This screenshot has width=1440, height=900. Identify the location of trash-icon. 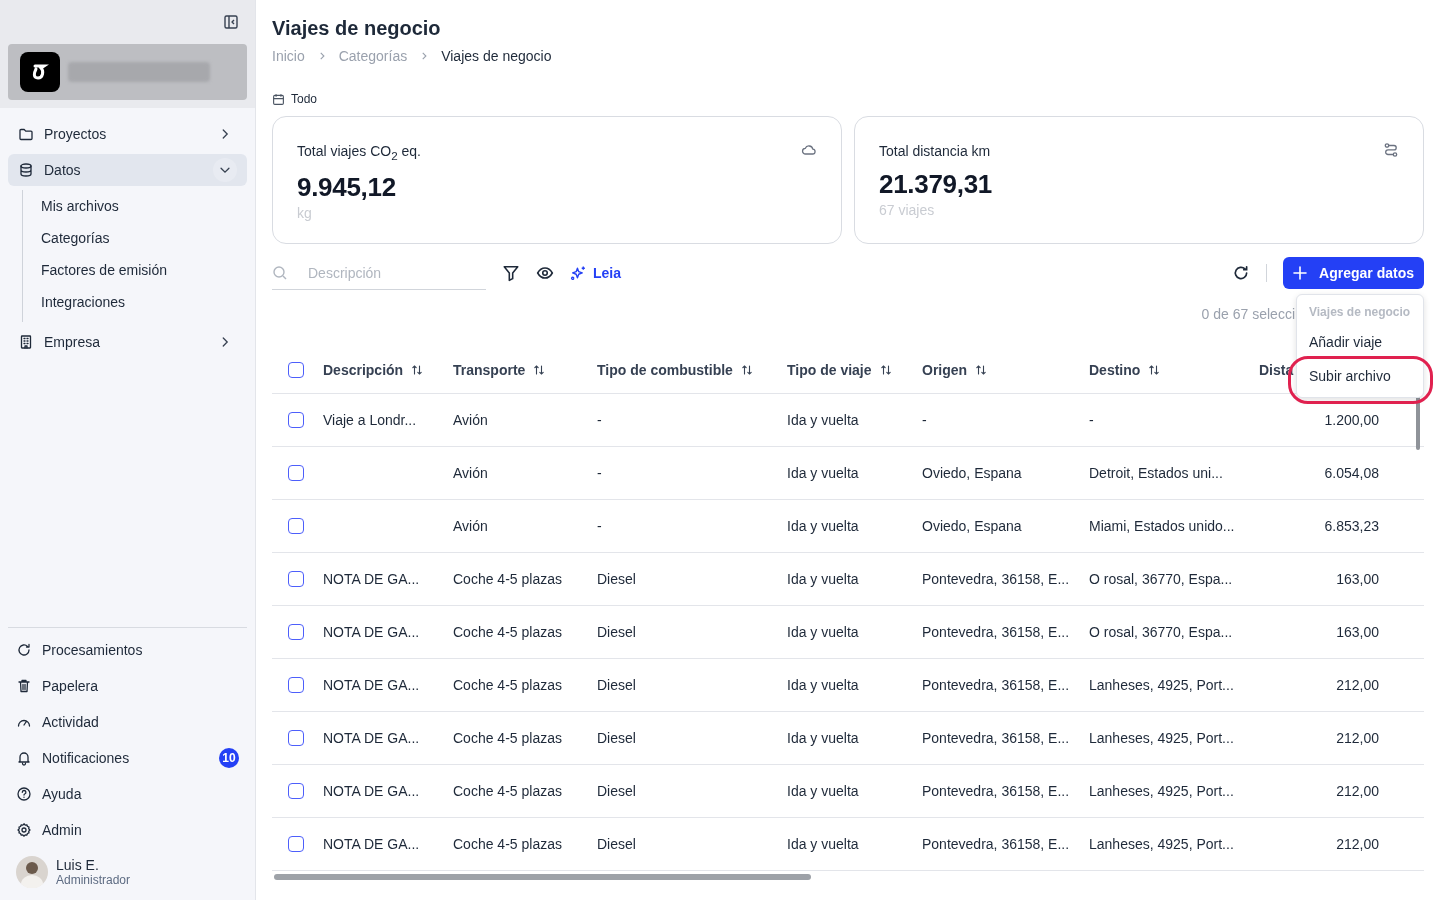
(24, 686).